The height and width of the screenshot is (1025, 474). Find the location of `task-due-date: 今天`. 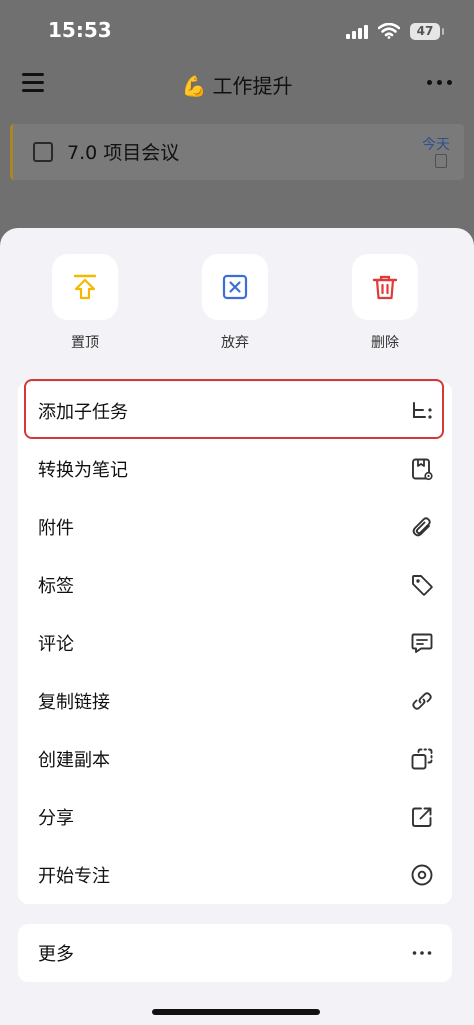

task-due-date: 今天 is located at coordinates (436, 145).